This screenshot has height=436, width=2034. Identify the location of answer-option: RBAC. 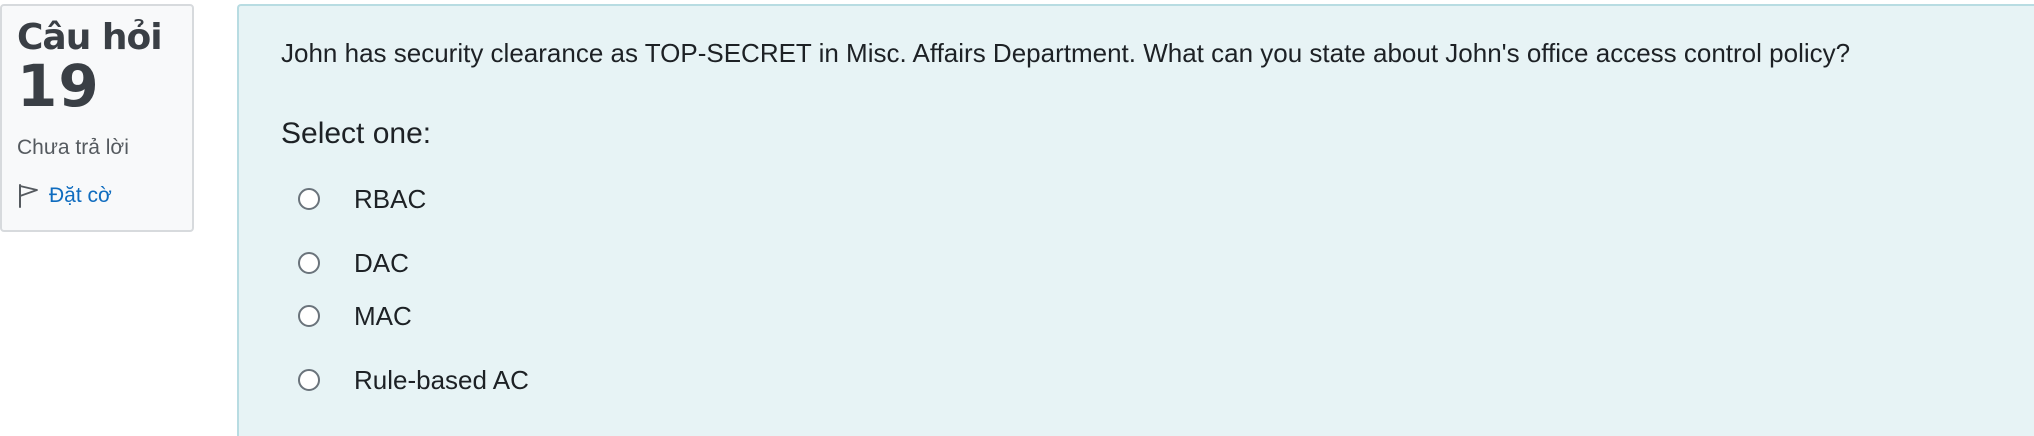
(362, 199).